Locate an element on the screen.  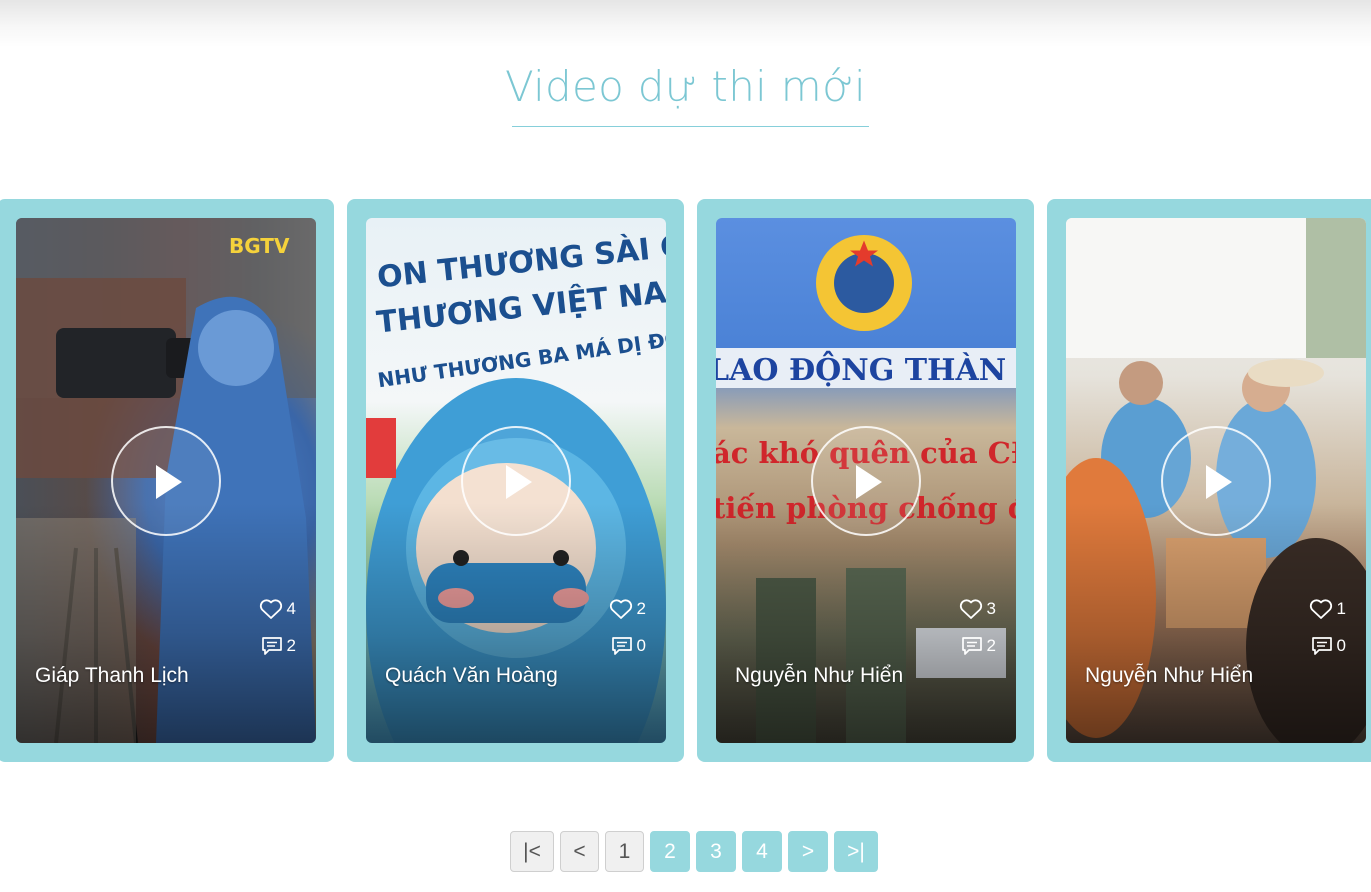
prev-page-button: < is located at coordinates (579, 851).